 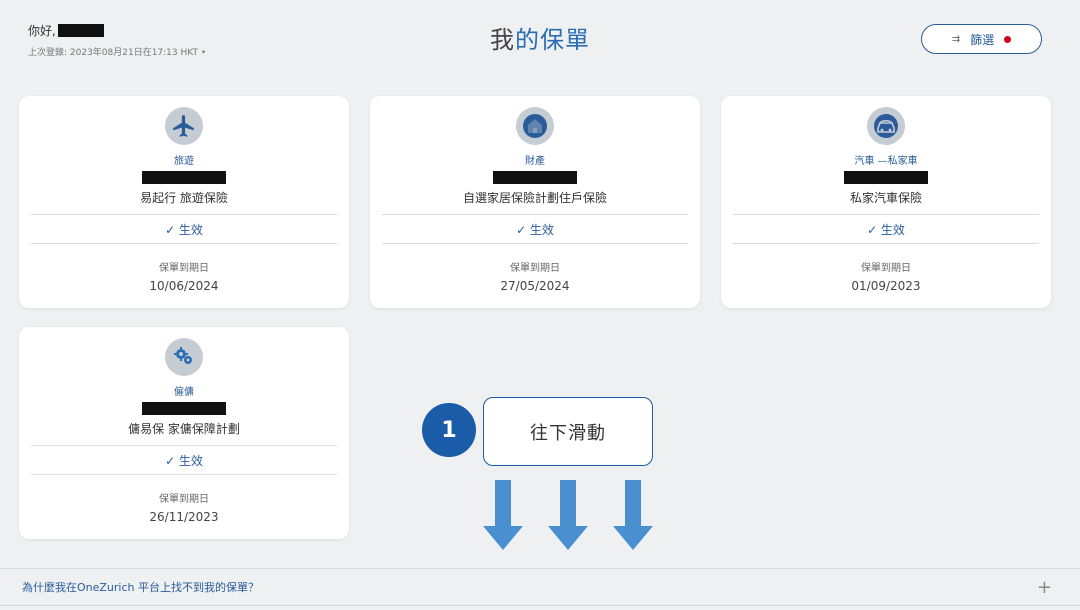 What do you see at coordinates (184, 392) in the screenshot?
I see `policy-category: 僱傭` at bounding box center [184, 392].